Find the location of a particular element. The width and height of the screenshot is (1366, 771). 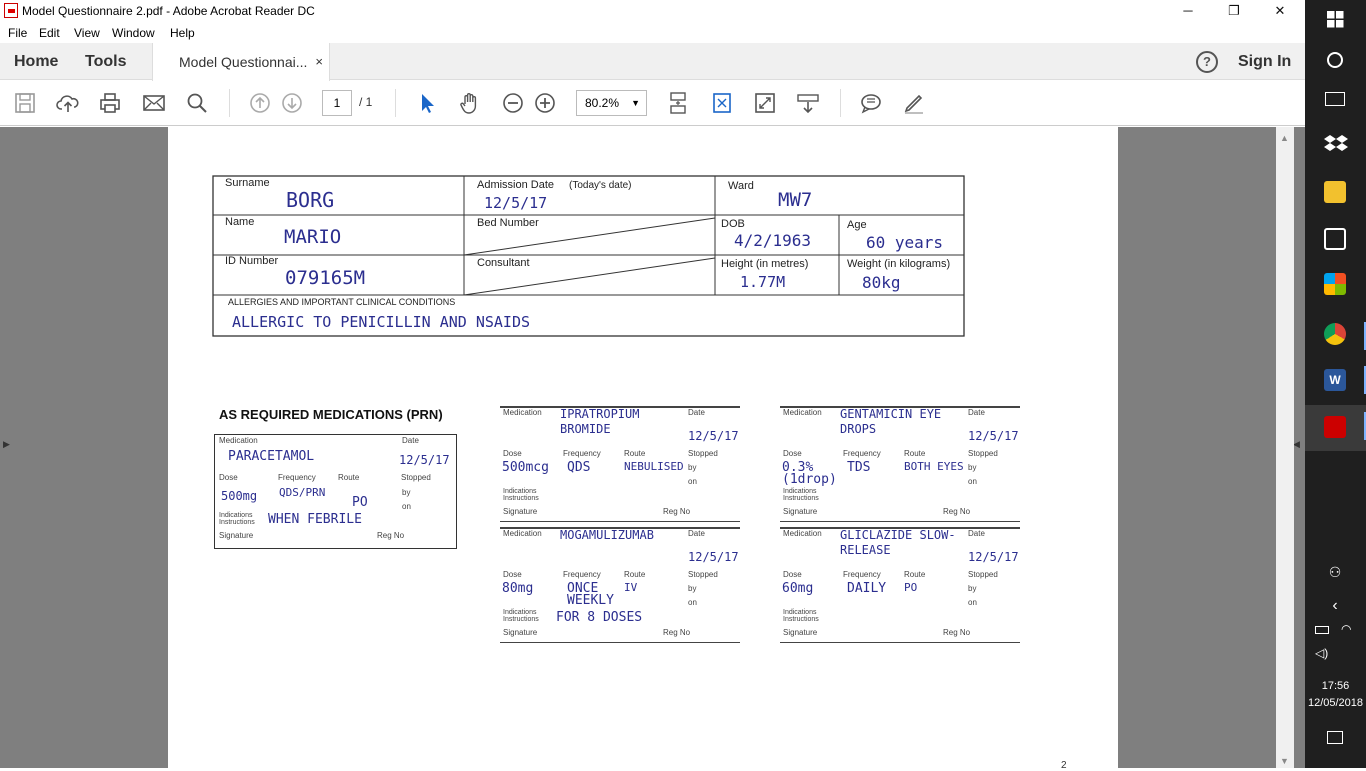

menu-window: Window is located at coordinates (133, 33).